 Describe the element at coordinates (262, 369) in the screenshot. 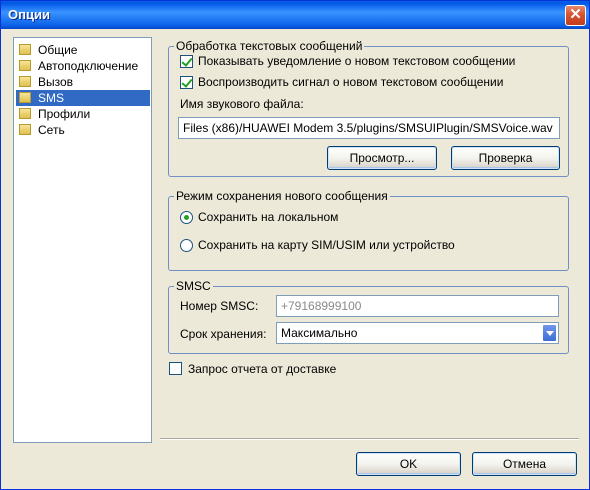

I see `delivery-report-label: Запрос отчета от доставке` at that location.